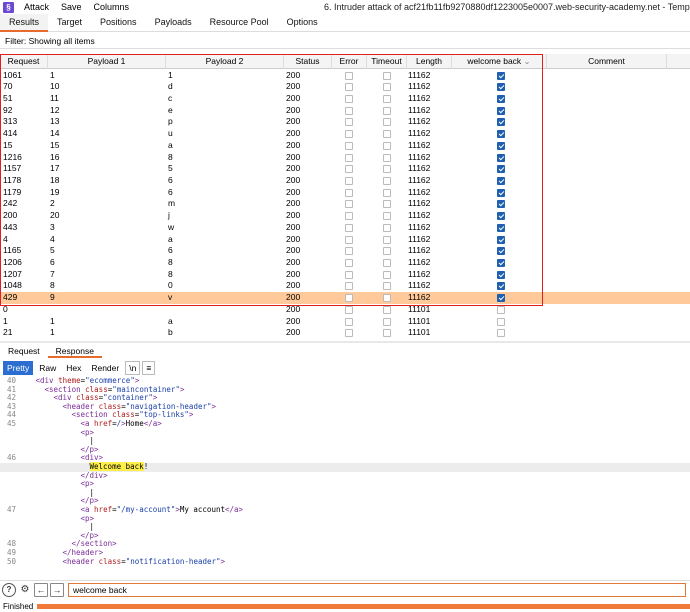 Image resolution: width=690 pixels, height=612 pixels. I want to click on view-raw-button: Raw, so click(47, 368).